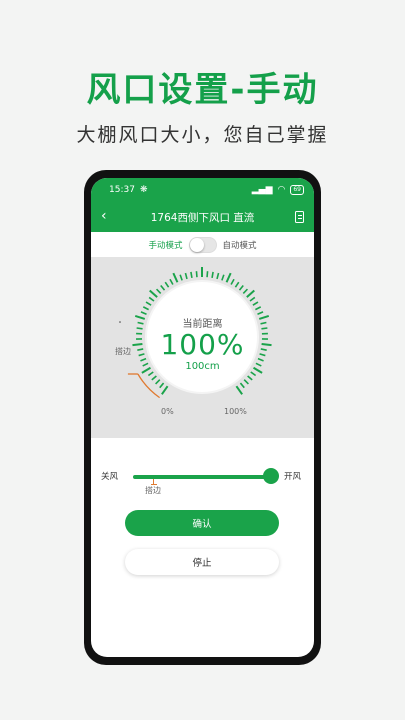  I want to click on slider-thumb, so click(271, 476).